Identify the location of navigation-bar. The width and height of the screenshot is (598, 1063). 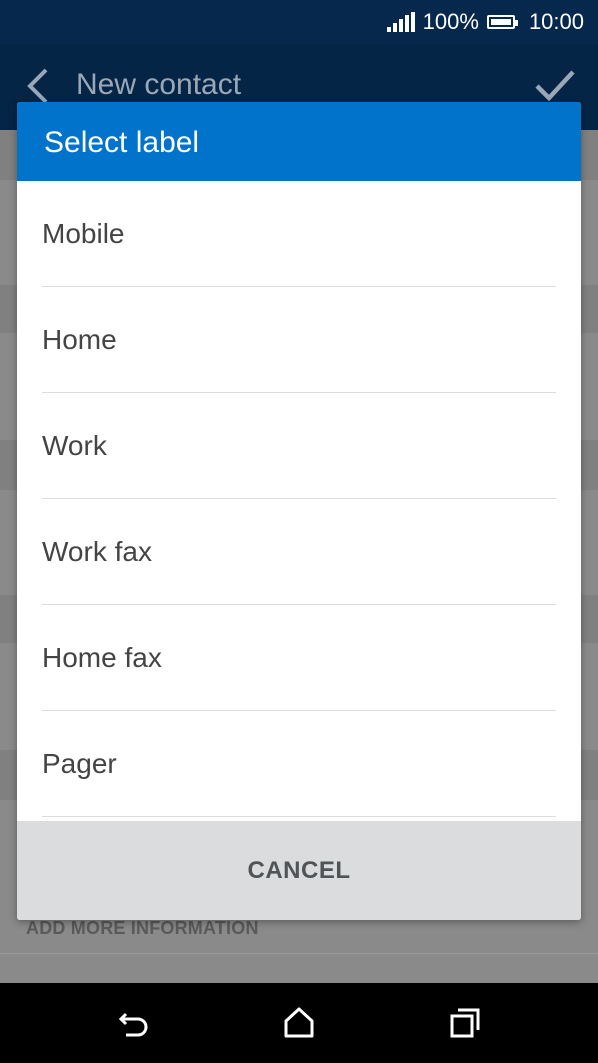
(299, 1023).